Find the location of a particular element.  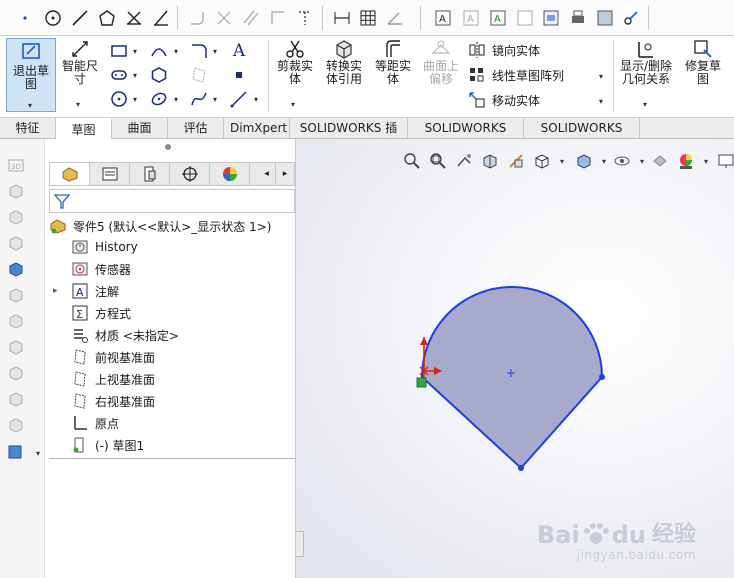

tab-features: 特征 is located at coordinates (28, 128).